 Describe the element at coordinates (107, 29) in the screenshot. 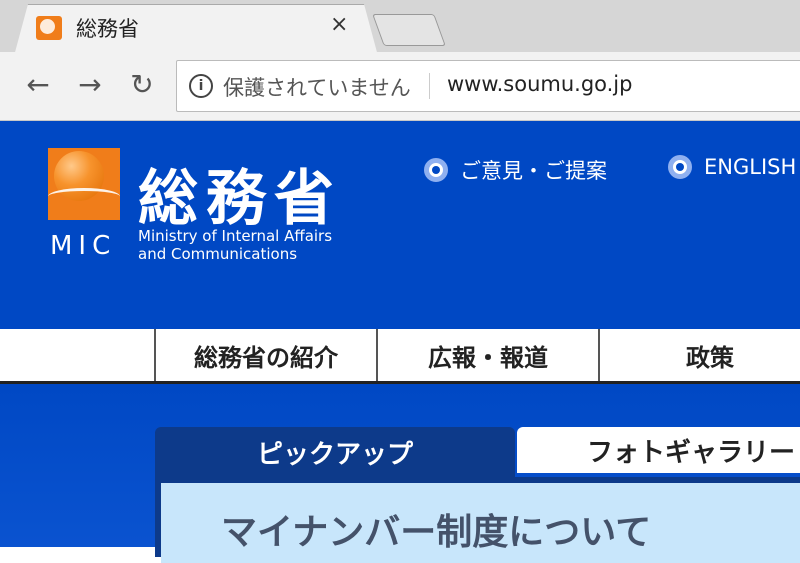

I see `browser-tab-title: 総務省` at that location.